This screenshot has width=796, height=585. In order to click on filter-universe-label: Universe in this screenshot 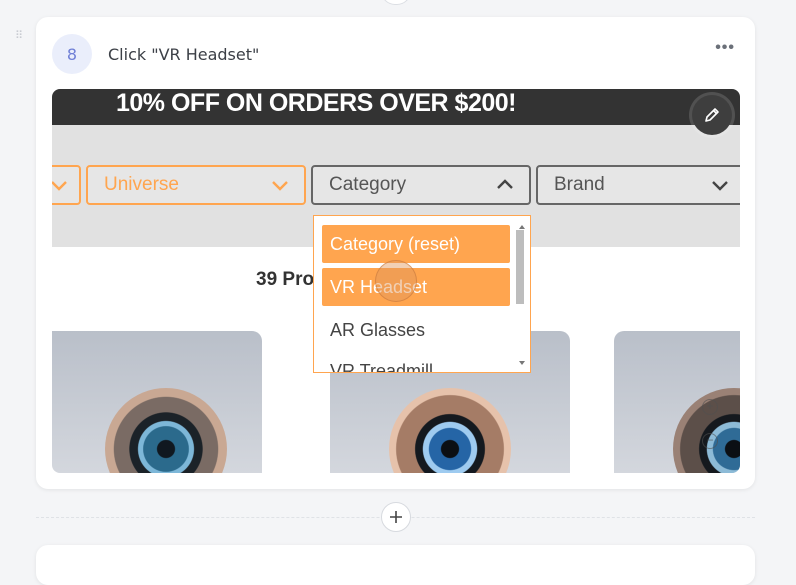, I will do `click(141, 184)`.